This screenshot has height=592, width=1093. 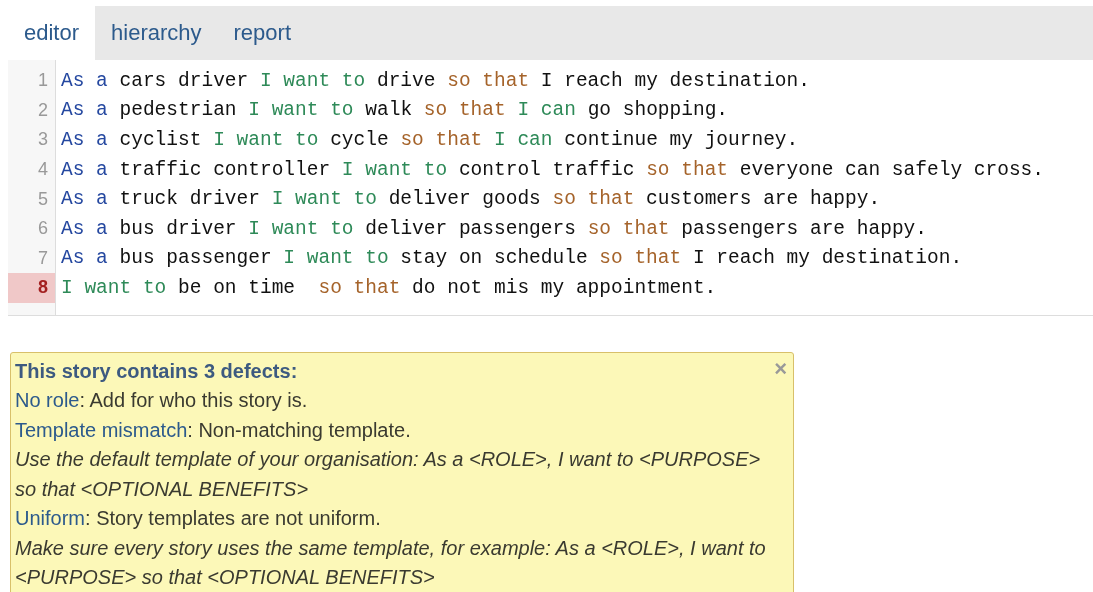 I want to click on hint-text: Make sure every story uses the same template, for example: As a <ROLE>, I want to <PURPOSE> so that <OPTIONAL BENEFITS>, so click(x=391, y=563).